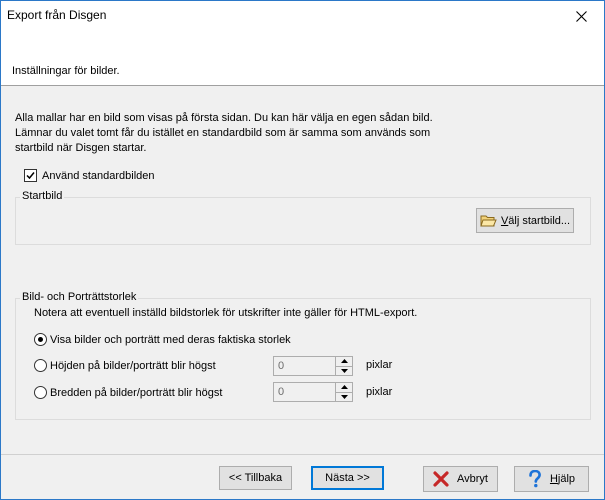  Describe the element at coordinates (472, 479) in the screenshot. I see `cancel-button-label: Avbryt` at that location.